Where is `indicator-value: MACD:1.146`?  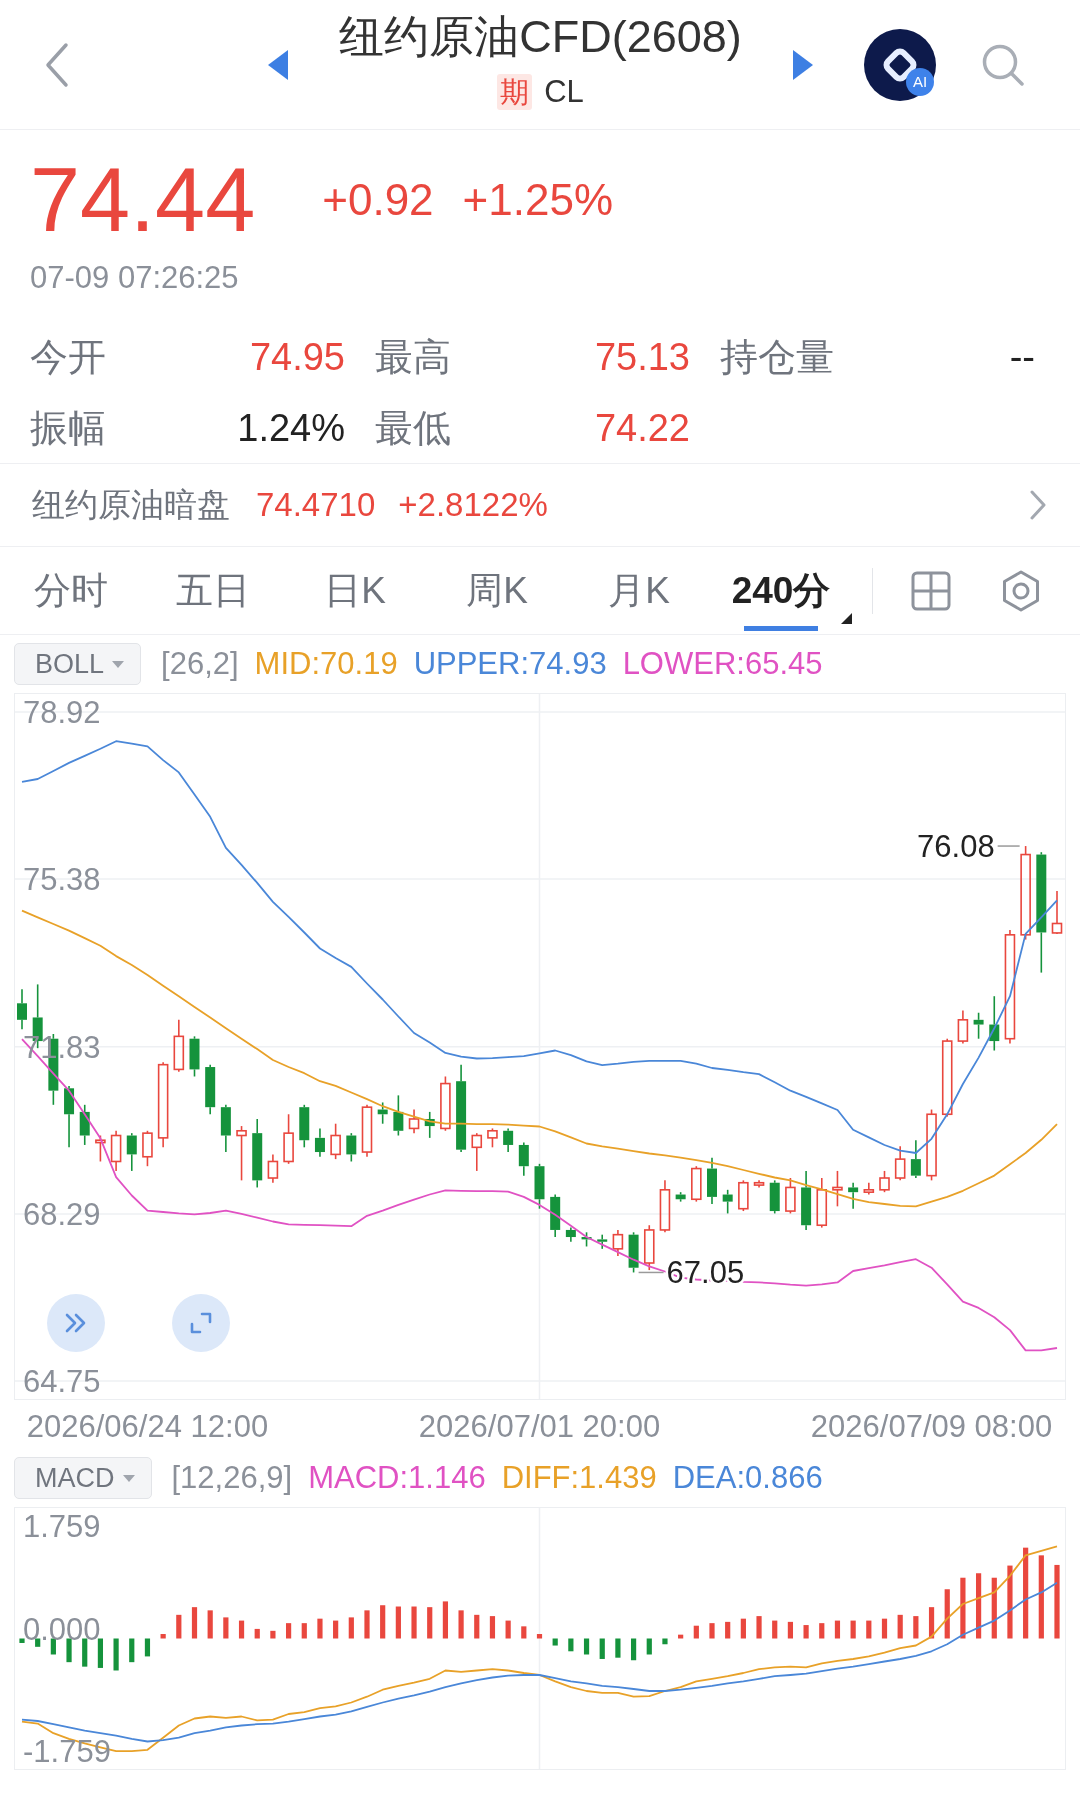
indicator-value: MACD:1.146 is located at coordinates (397, 1478).